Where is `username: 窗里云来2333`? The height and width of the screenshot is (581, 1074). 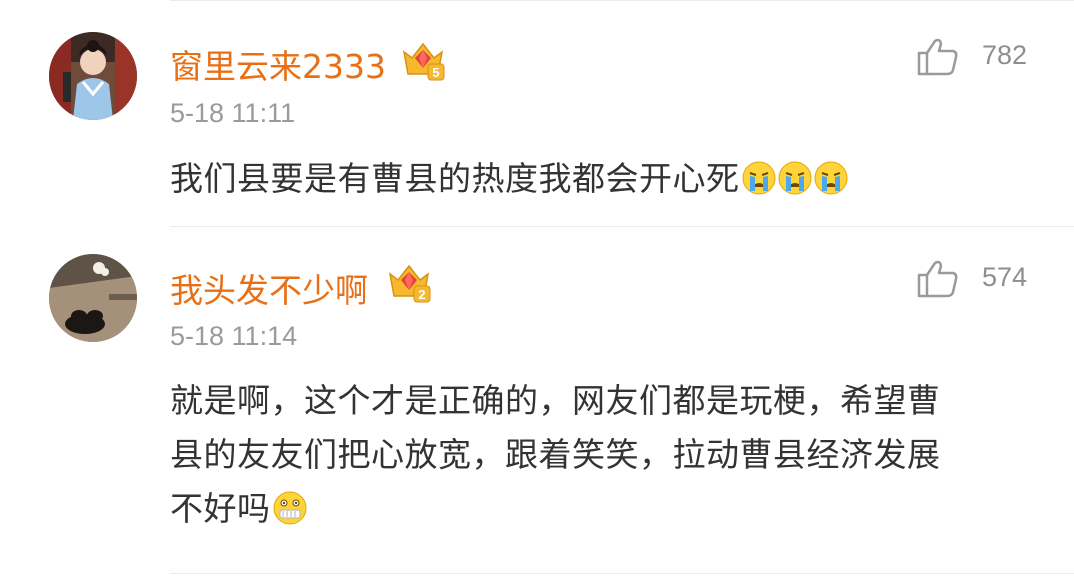 username: 窗里云来2333 is located at coordinates (278, 64).